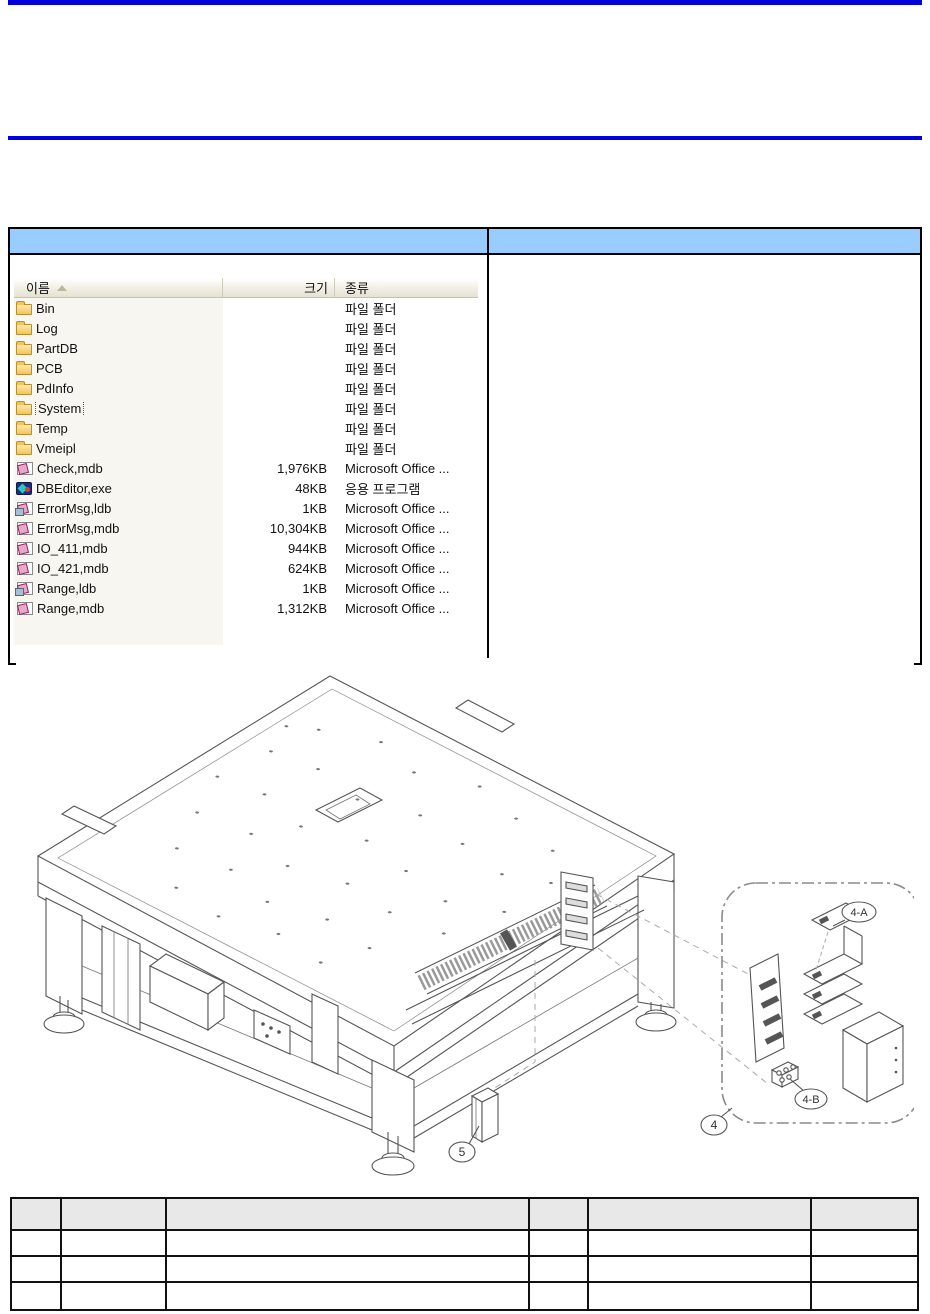 This screenshot has width=930, height=1314. Describe the element at coordinates (279, 287) in the screenshot. I see `column-header-size: 크기` at that location.